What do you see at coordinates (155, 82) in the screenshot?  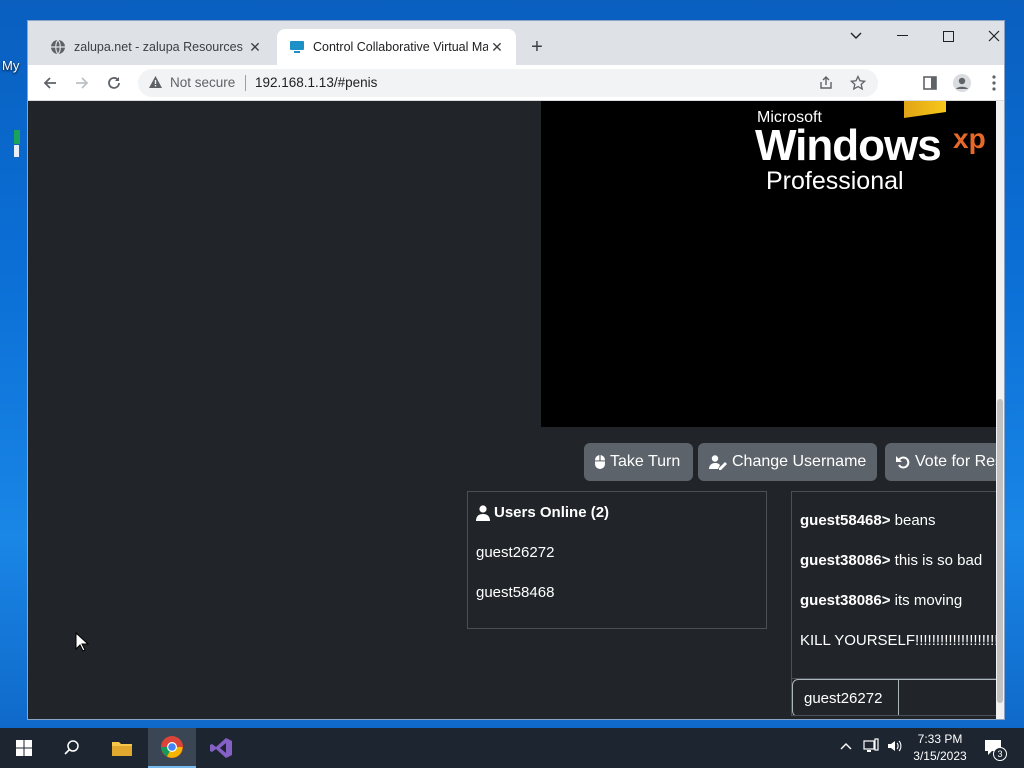 I see `warning-icon` at bounding box center [155, 82].